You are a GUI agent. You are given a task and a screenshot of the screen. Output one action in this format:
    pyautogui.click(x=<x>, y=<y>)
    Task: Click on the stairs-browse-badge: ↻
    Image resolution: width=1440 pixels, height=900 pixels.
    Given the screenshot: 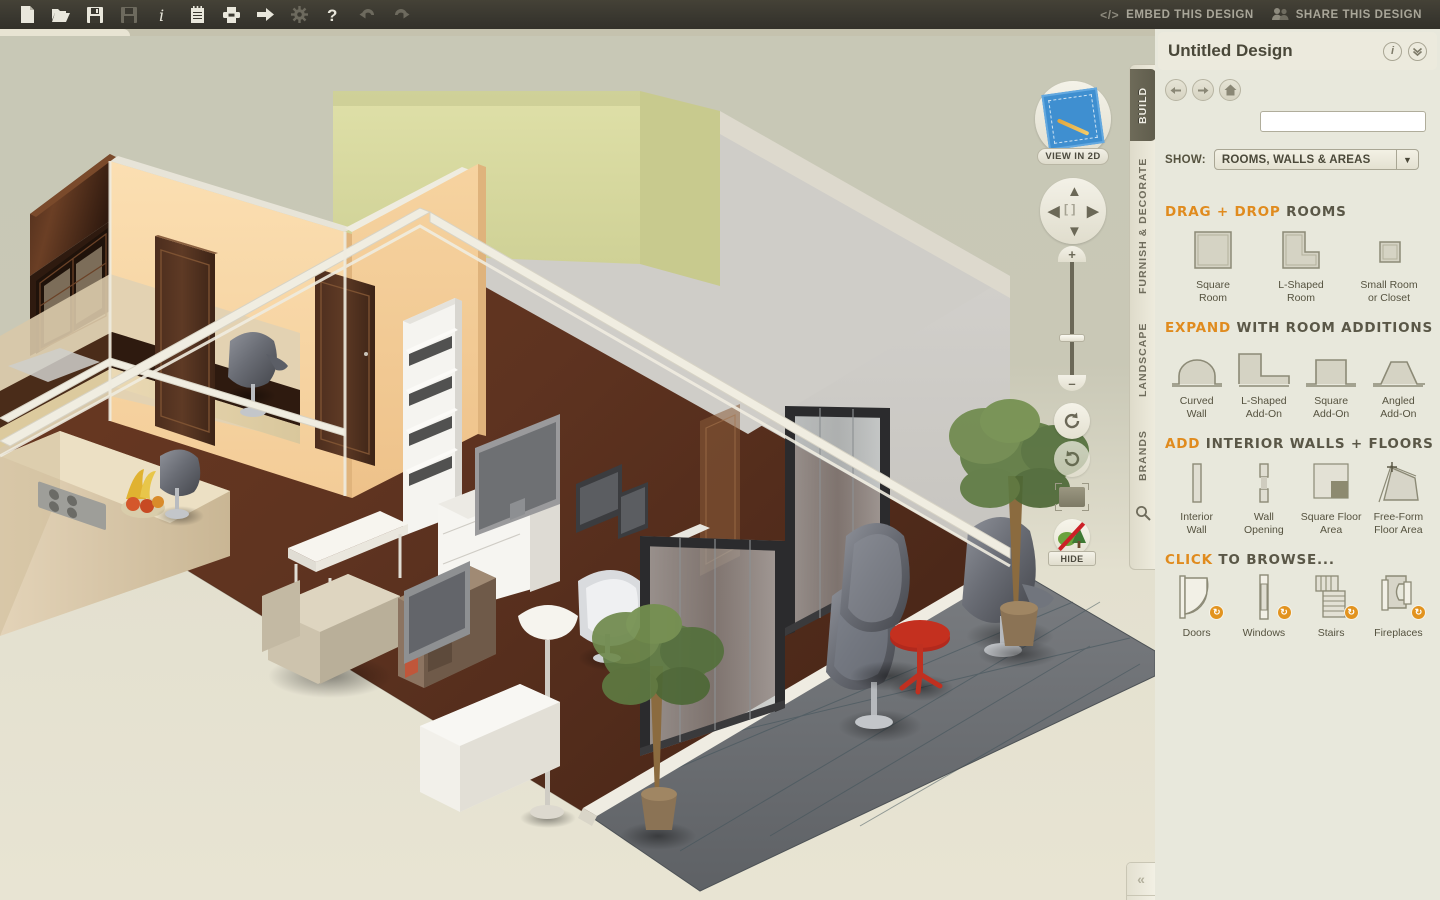 What is the action you would take?
    pyautogui.click(x=1351, y=612)
    